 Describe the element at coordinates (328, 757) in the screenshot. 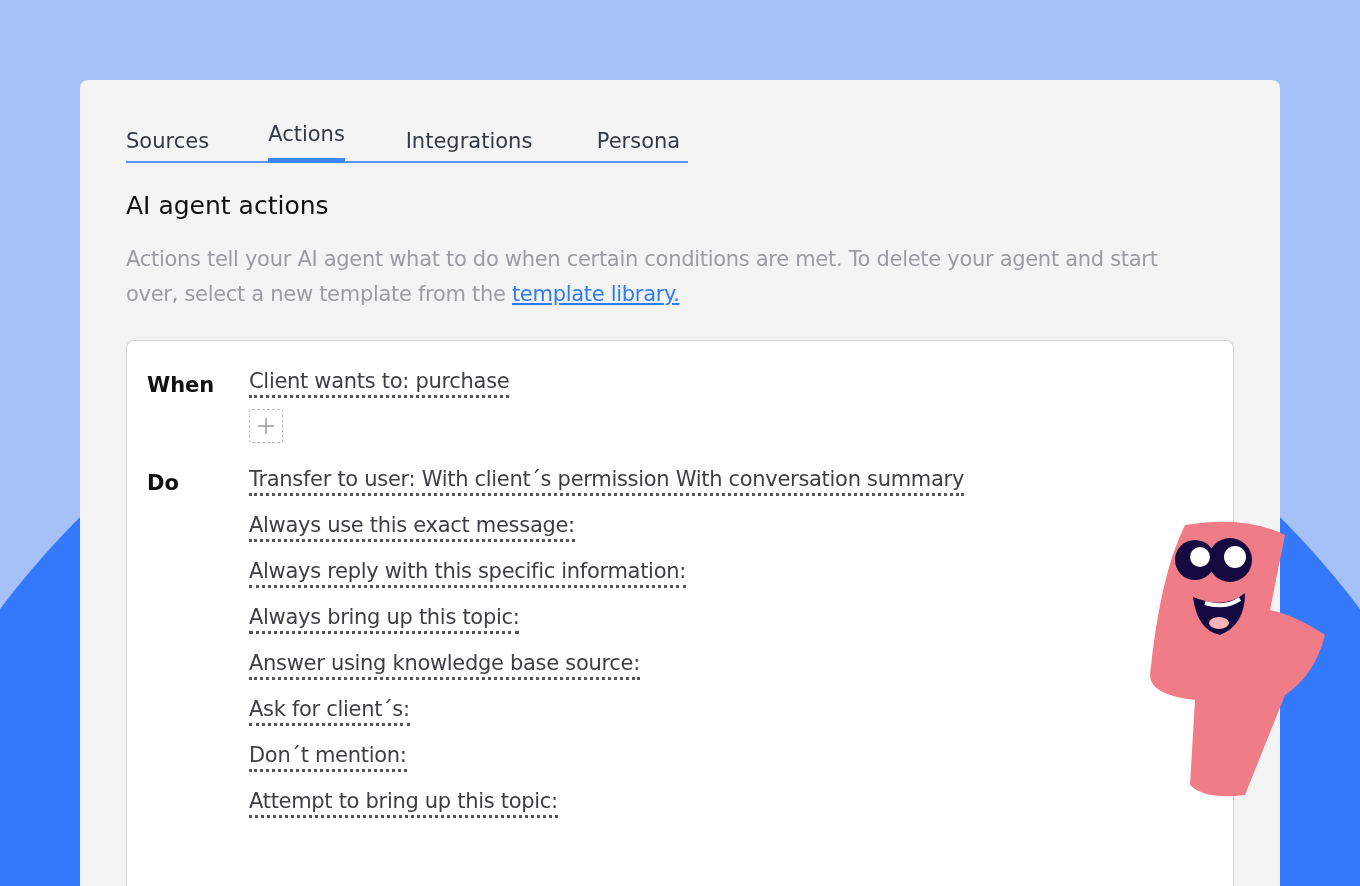

I see `action-item: Don´t mention:` at that location.